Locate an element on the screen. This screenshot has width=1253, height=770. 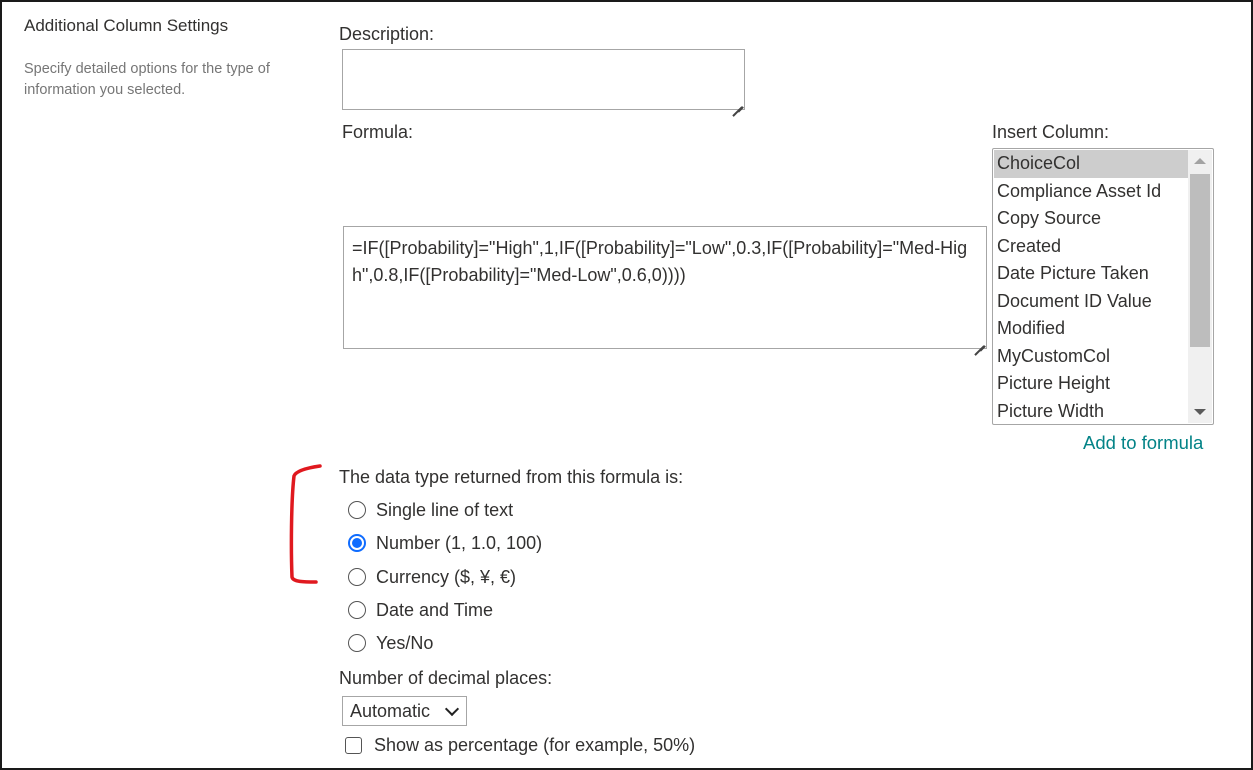
show-as-percentage-option: Show as percentage (for example, 50%) is located at coordinates (520, 745).